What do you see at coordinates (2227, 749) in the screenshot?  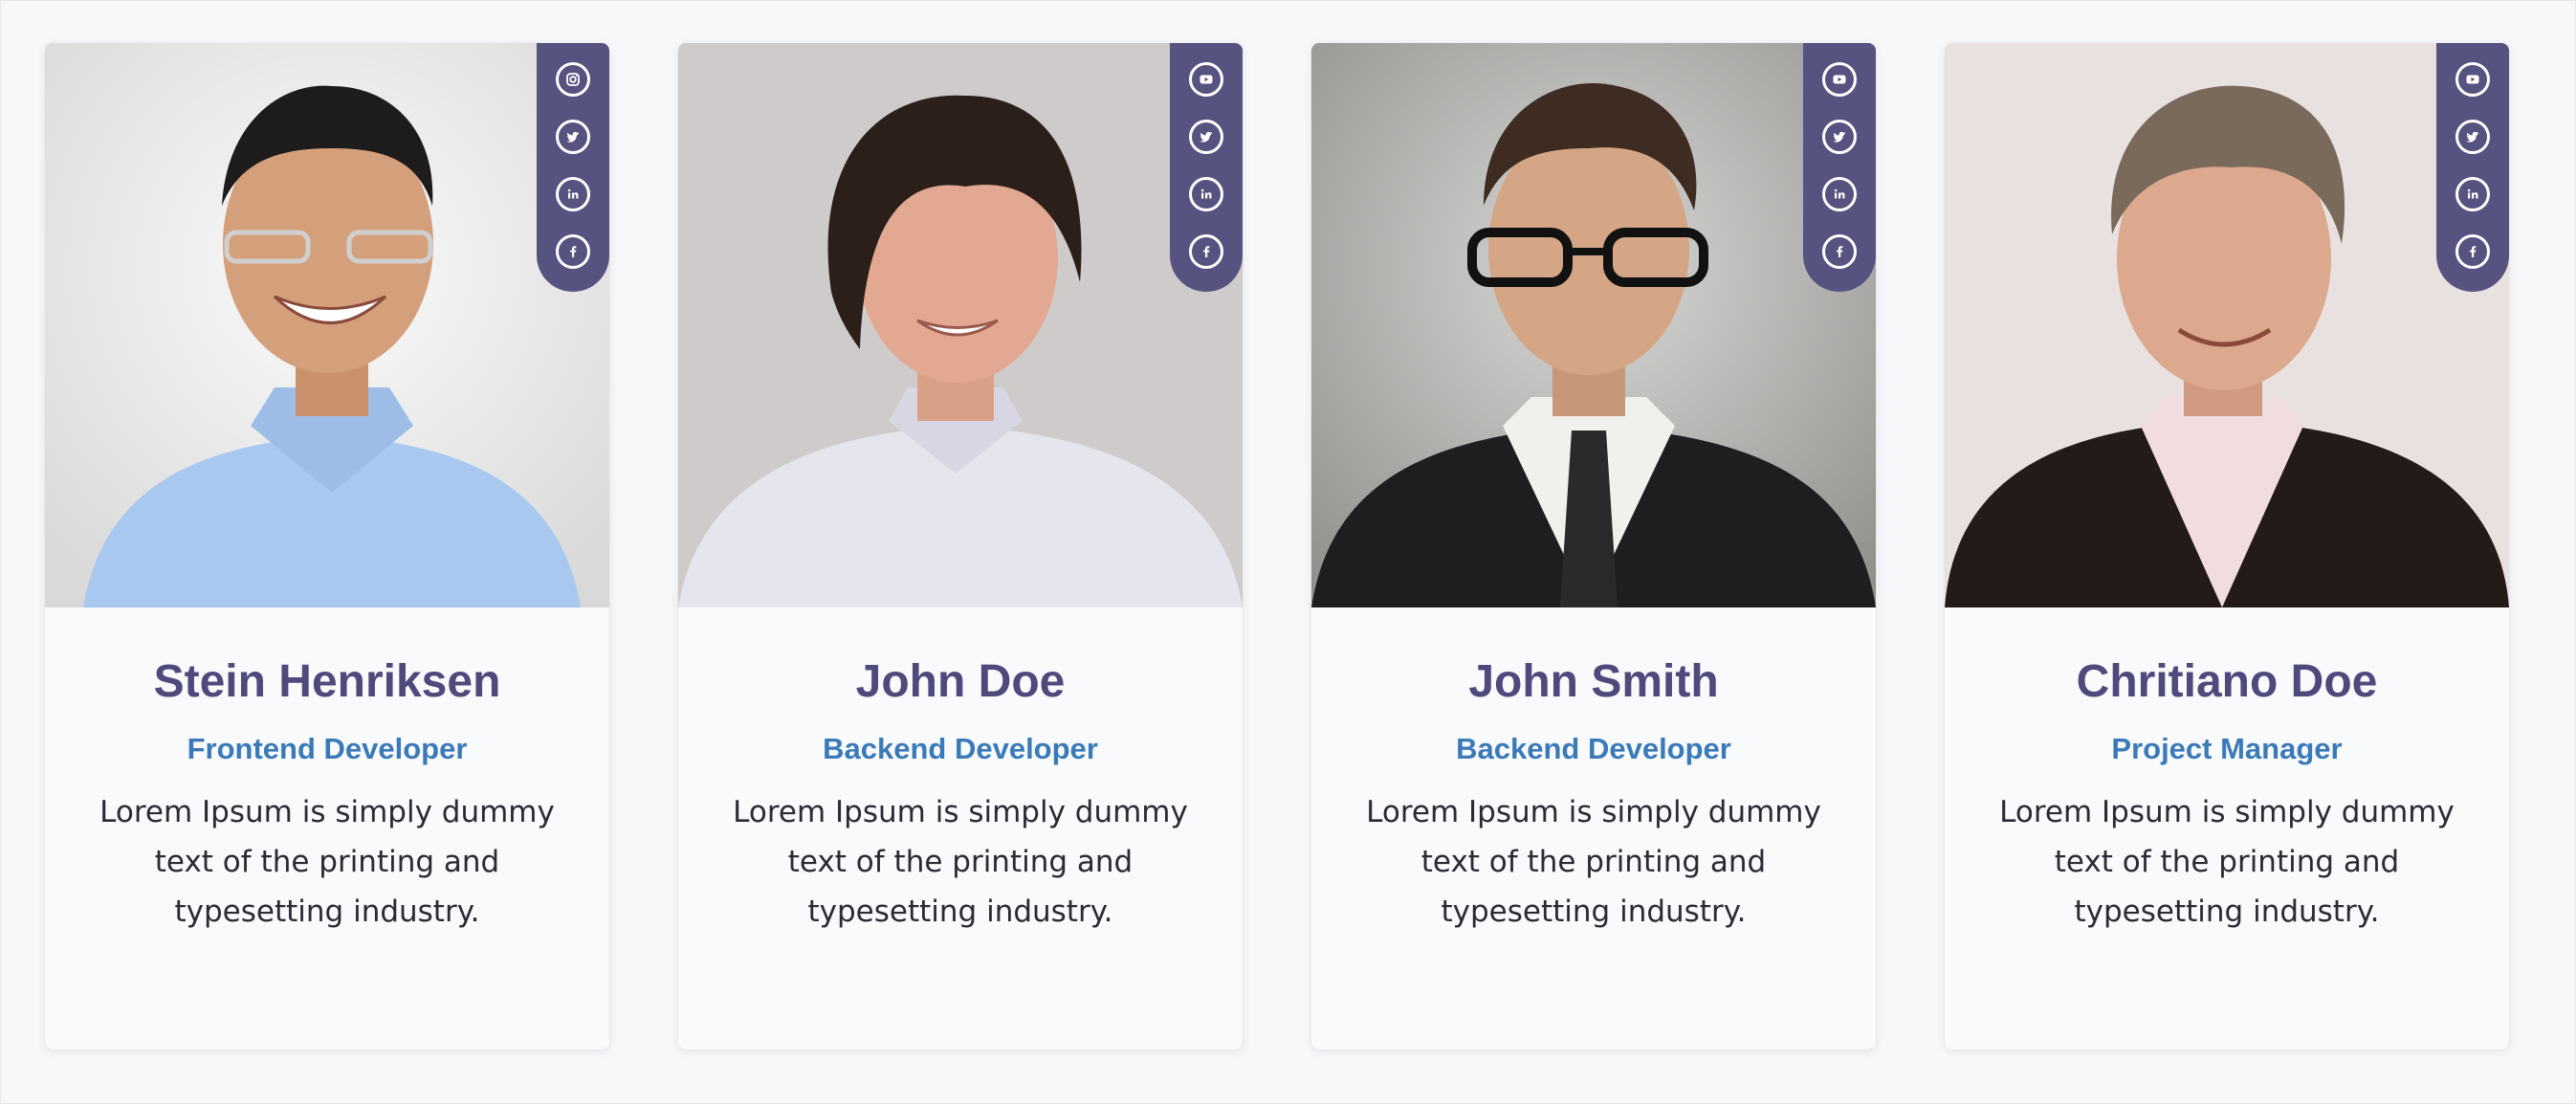 I see `member-role: Project Manager` at bounding box center [2227, 749].